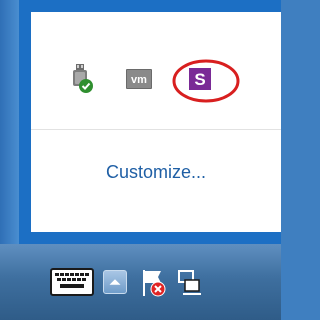  I want to click on chevron-up-icon, so click(115, 282).